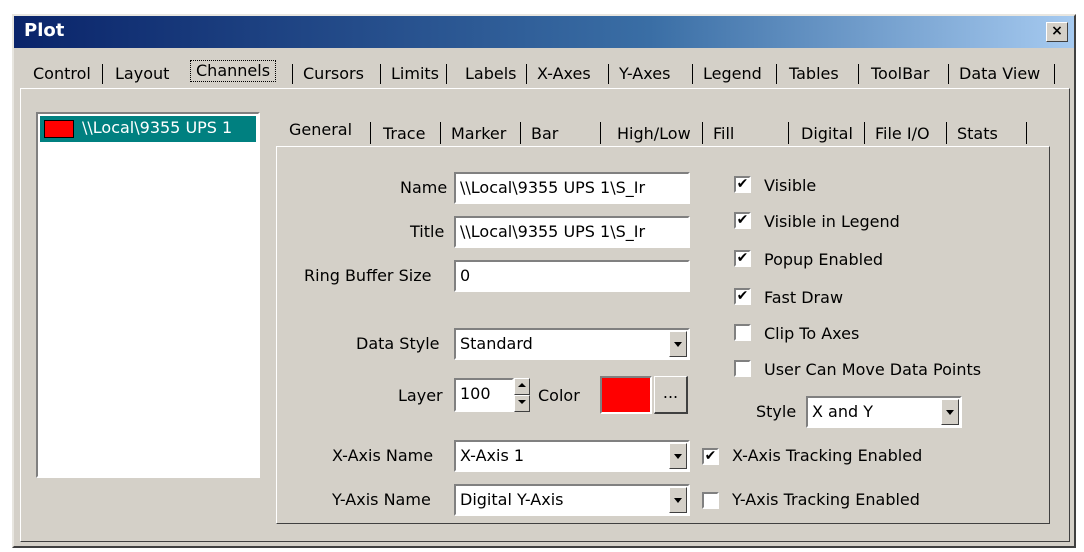 The height and width of the screenshot is (552, 1084). What do you see at coordinates (496, 343) in the screenshot?
I see `data-style-value: Standard` at bounding box center [496, 343].